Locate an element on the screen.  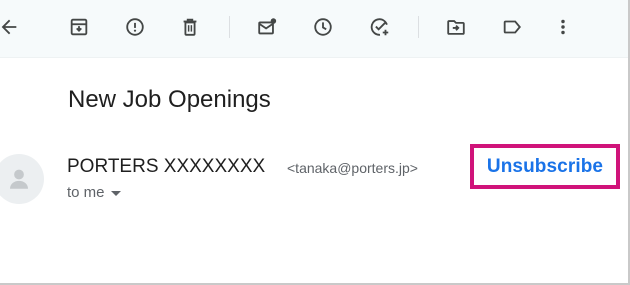
sender-name: PORTERS XXXXXXXX is located at coordinates (166, 167).